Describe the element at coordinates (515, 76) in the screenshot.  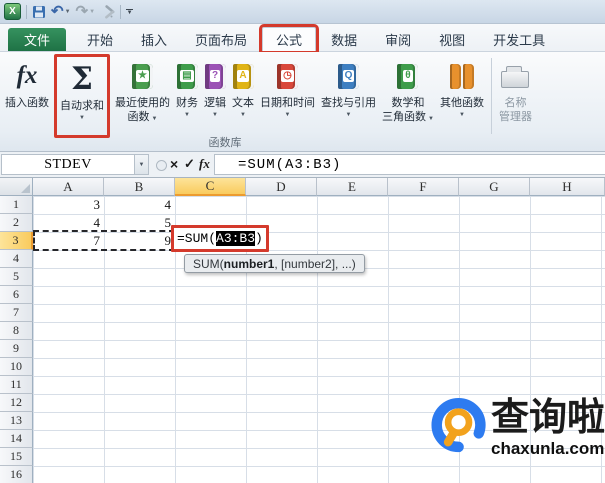
I see `drawer-icon` at that location.